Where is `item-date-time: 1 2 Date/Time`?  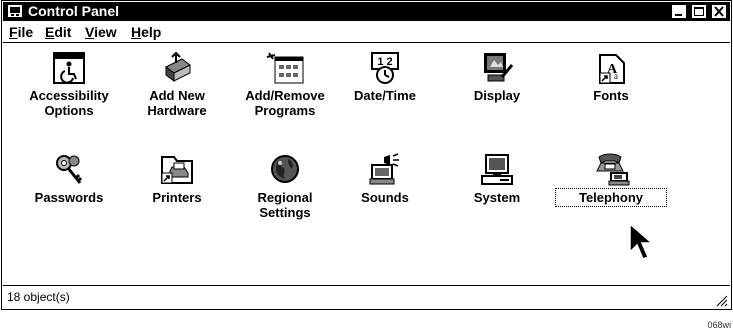 item-date-time: 1 2 Date/Time is located at coordinates (385, 77).